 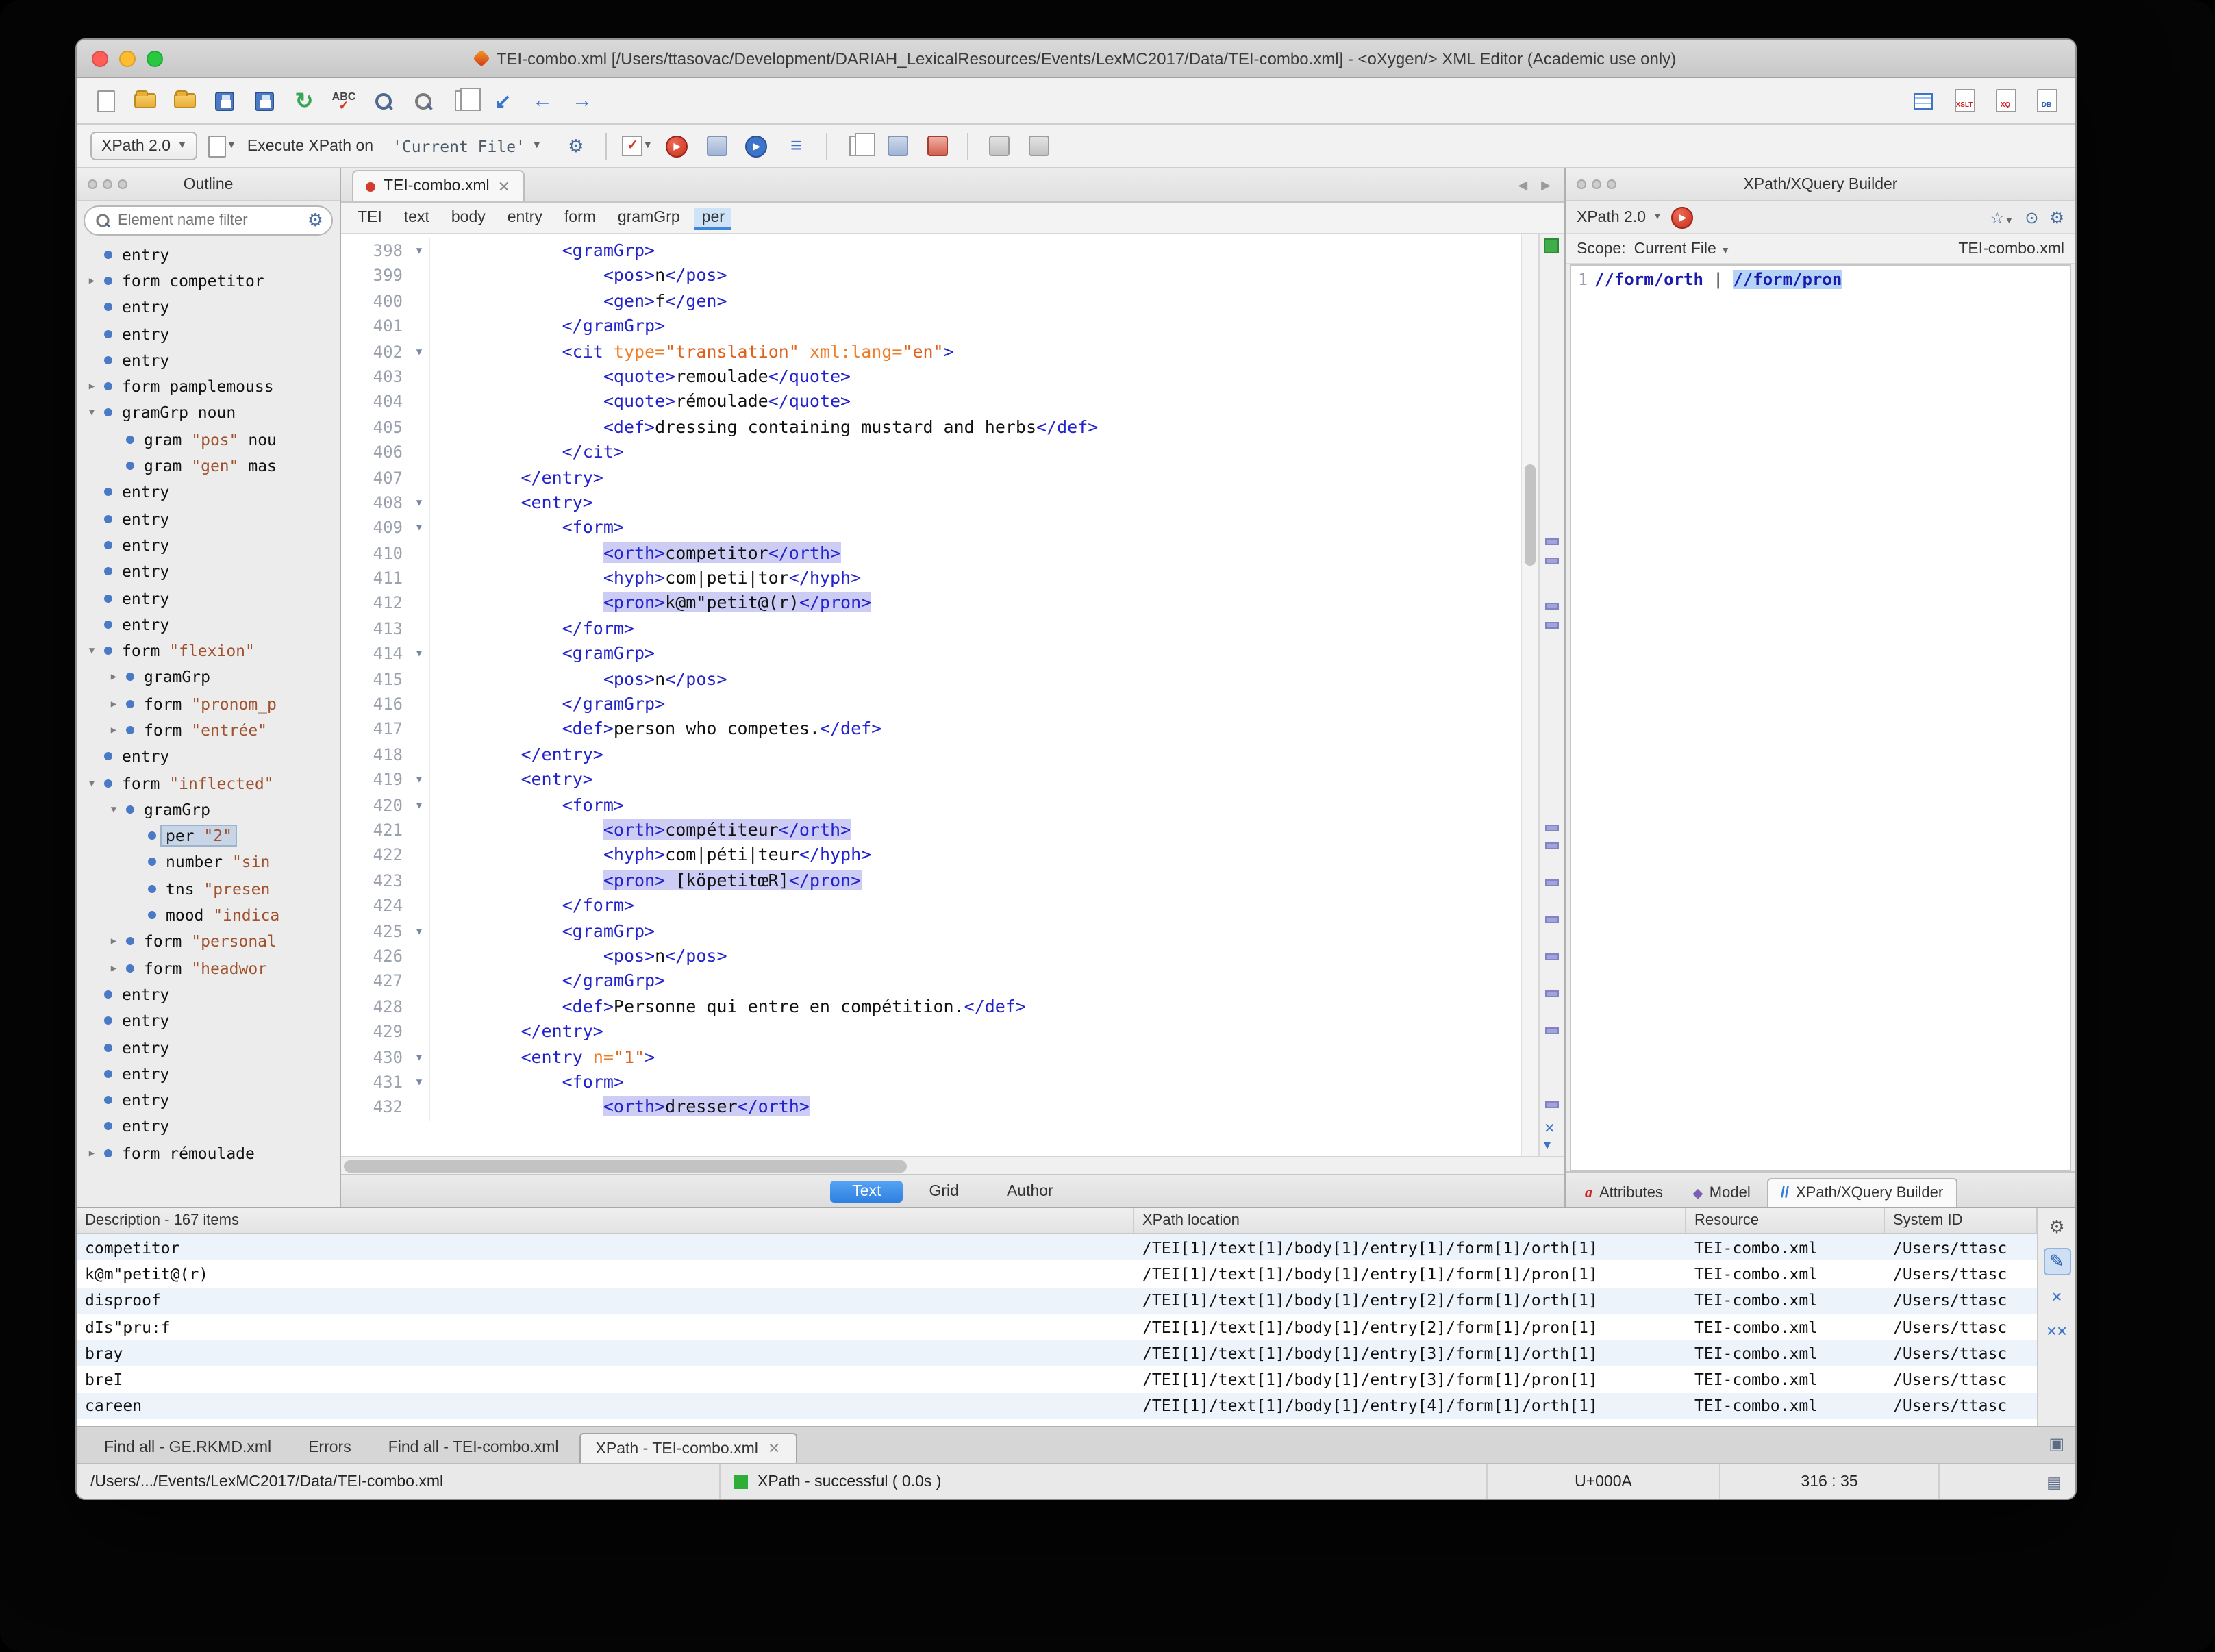 What do you see at coordinates (370, 218) in the screenshot?
I see `breadcrumb-item-TEI: TEI` at bounding box center [370, 218].